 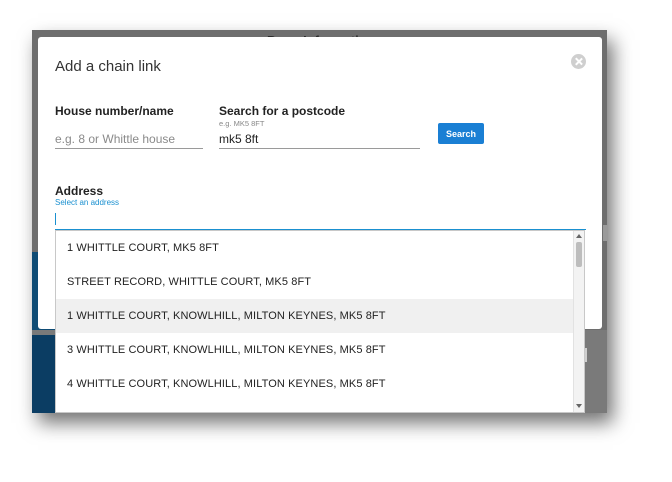 What do you see at coordinates (314, 248) in the screenshot?
I see `address-option: 1 WHITTLE COURT, MK5 8FT` at bounding box center [314, 248].